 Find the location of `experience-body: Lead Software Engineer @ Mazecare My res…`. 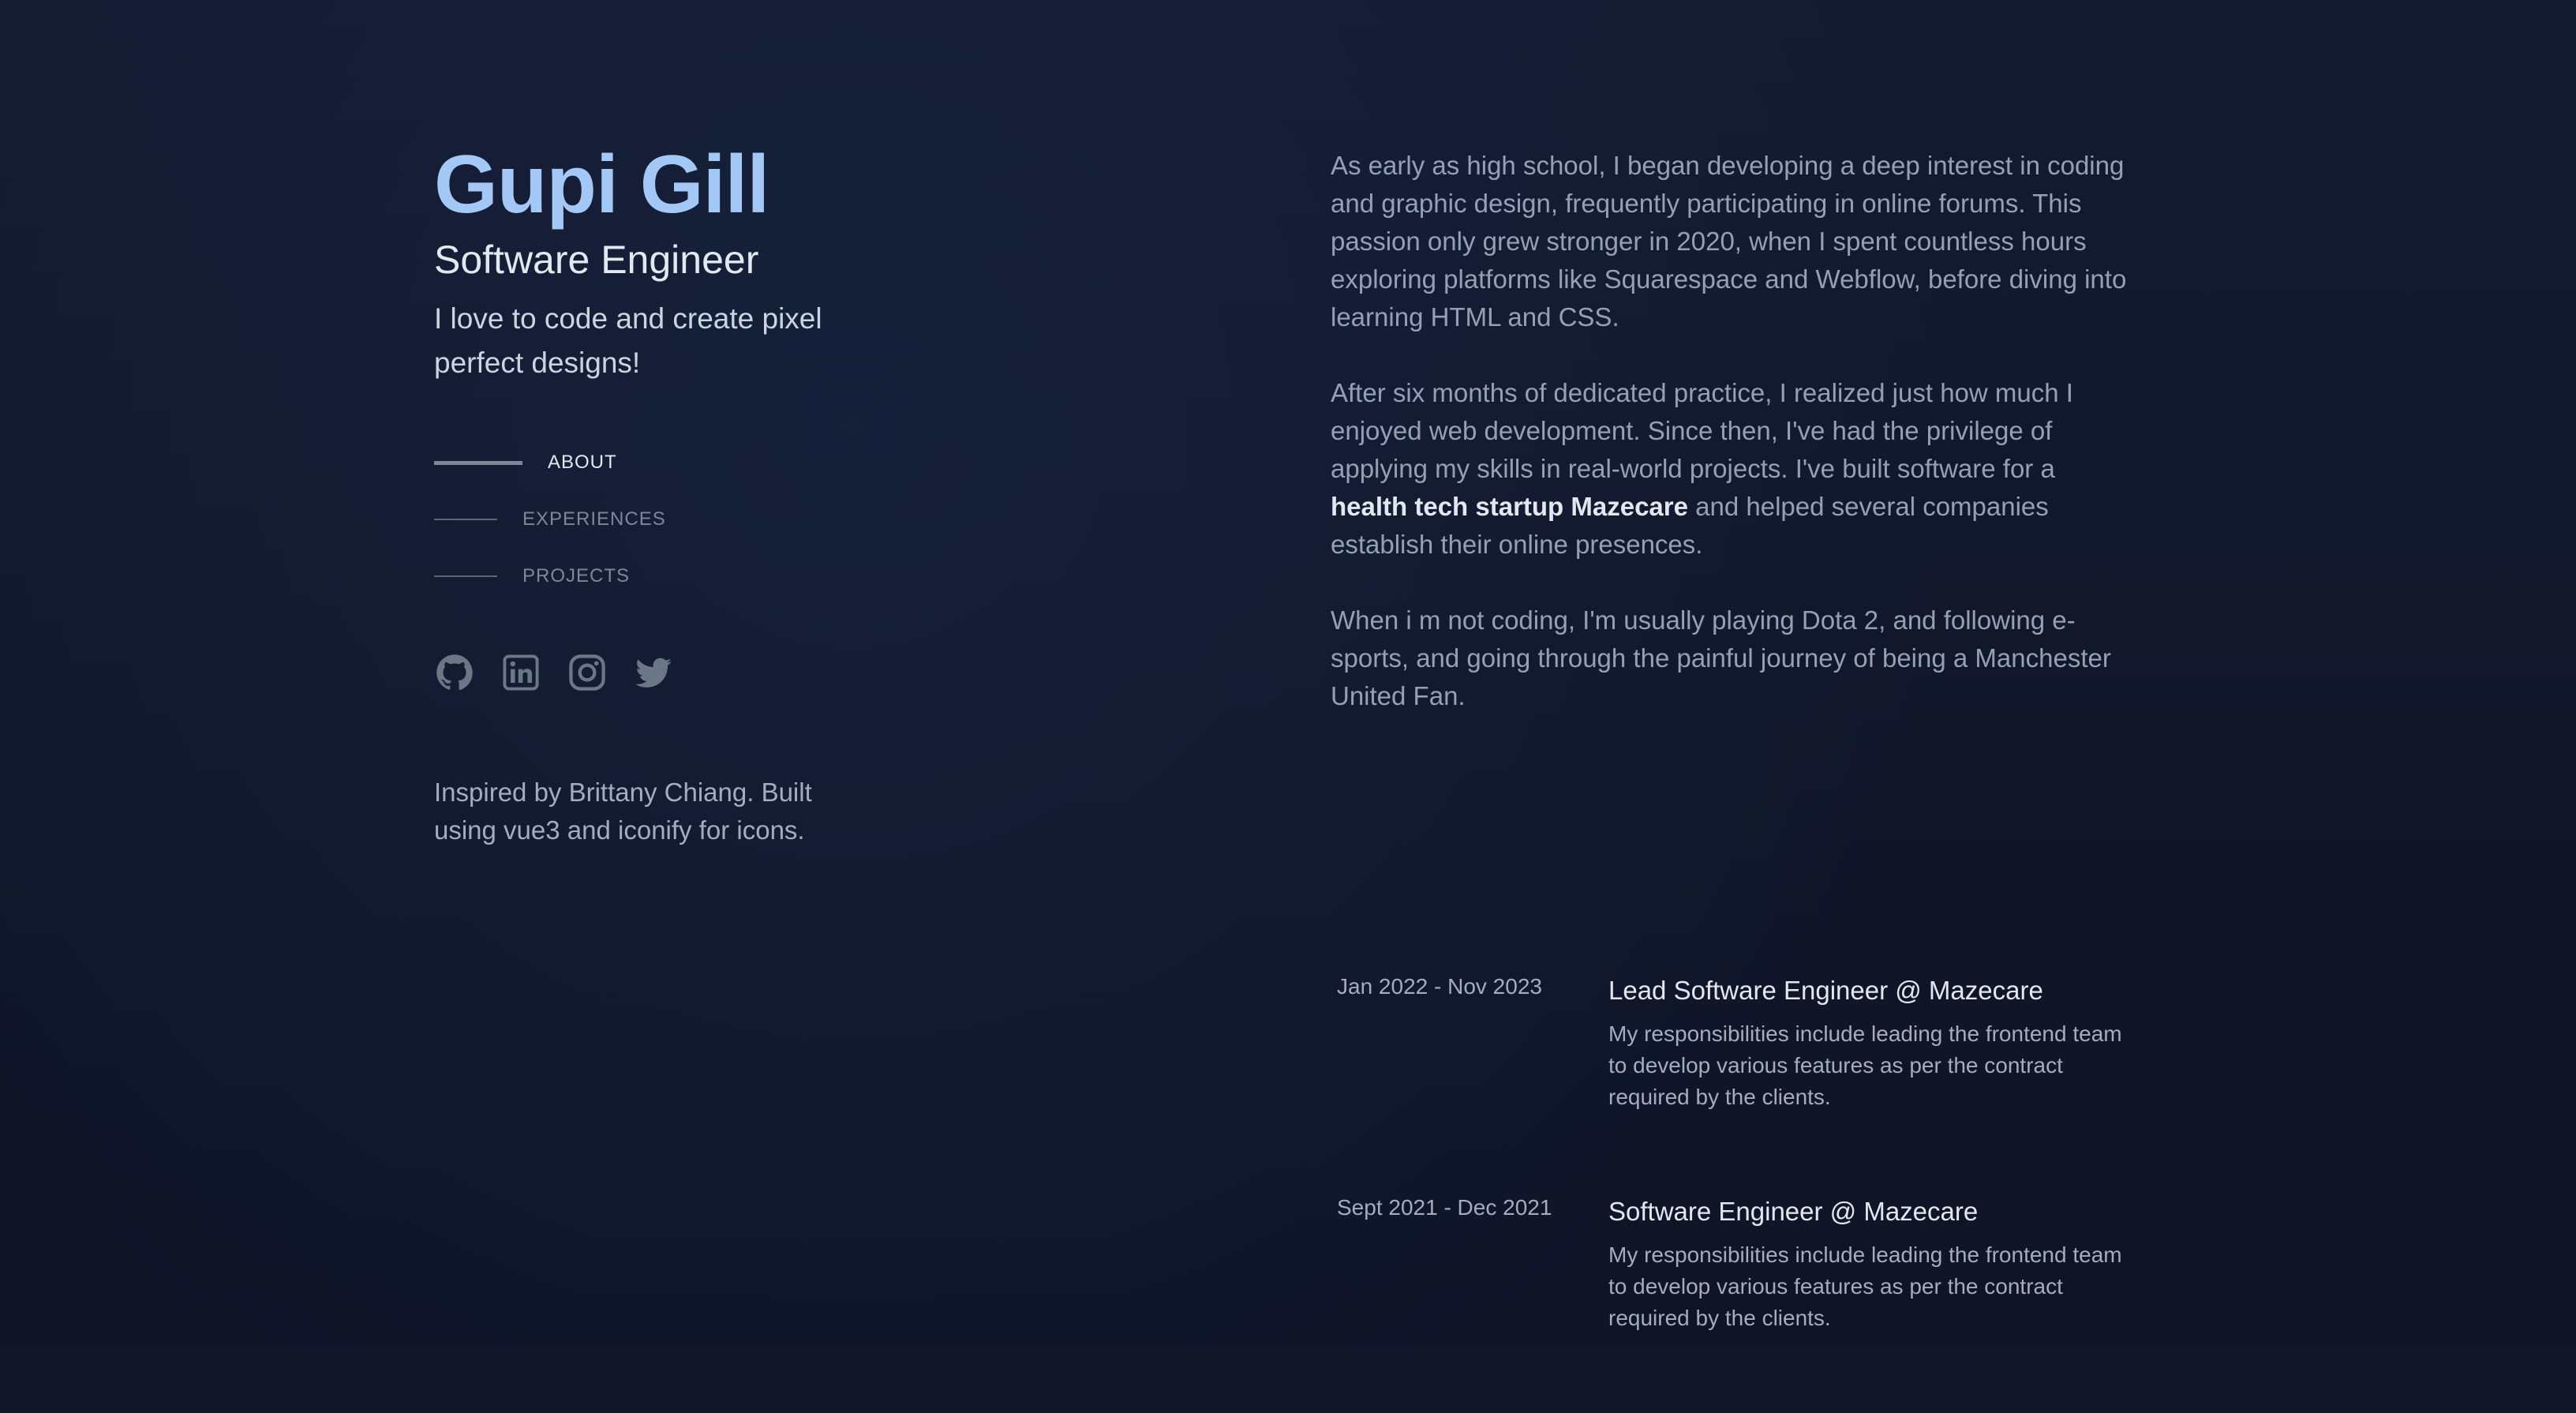

experience-body: Lead Software Engineer @ Mazecare My res… is located at coordinates (1876, 1042).